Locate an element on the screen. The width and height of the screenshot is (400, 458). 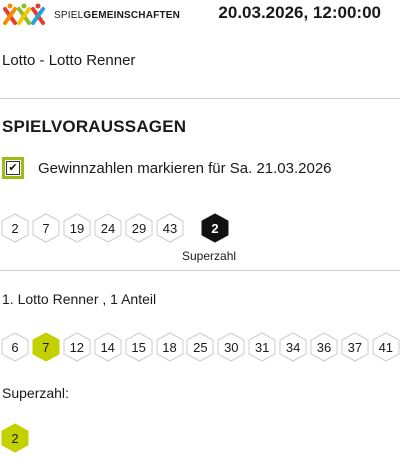
tip-superzahl-label: Superzahl: is located at coordinates (35, 393).